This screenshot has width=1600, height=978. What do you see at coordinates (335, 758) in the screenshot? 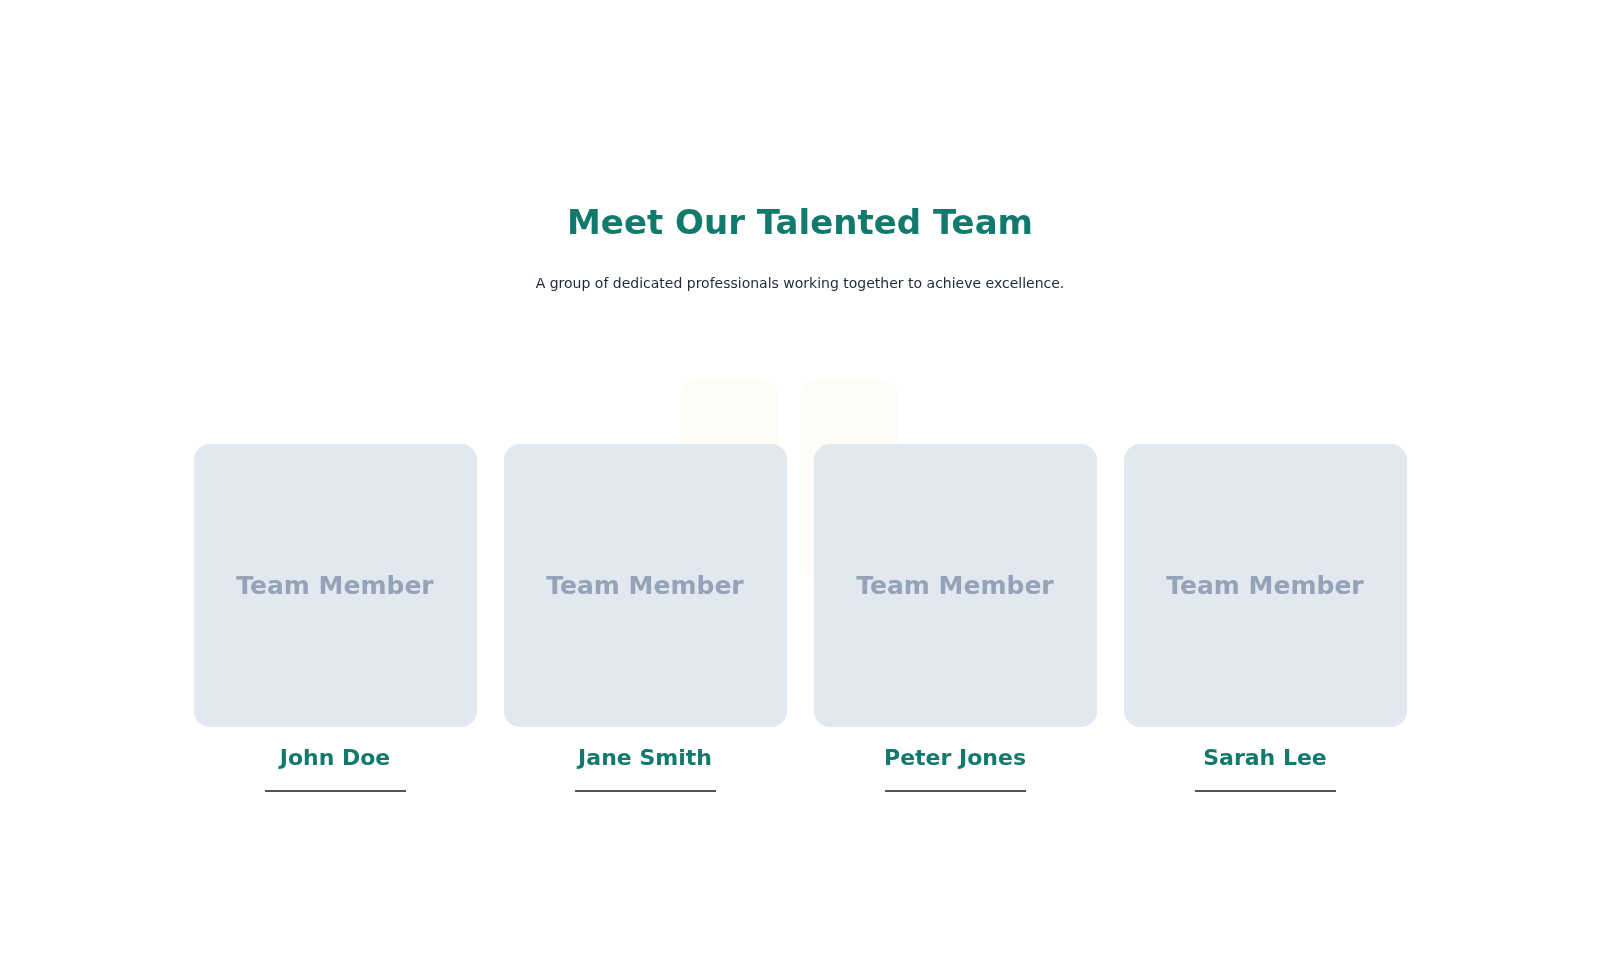
I see `member-name: John Doe` at bounding box center [335, 758].